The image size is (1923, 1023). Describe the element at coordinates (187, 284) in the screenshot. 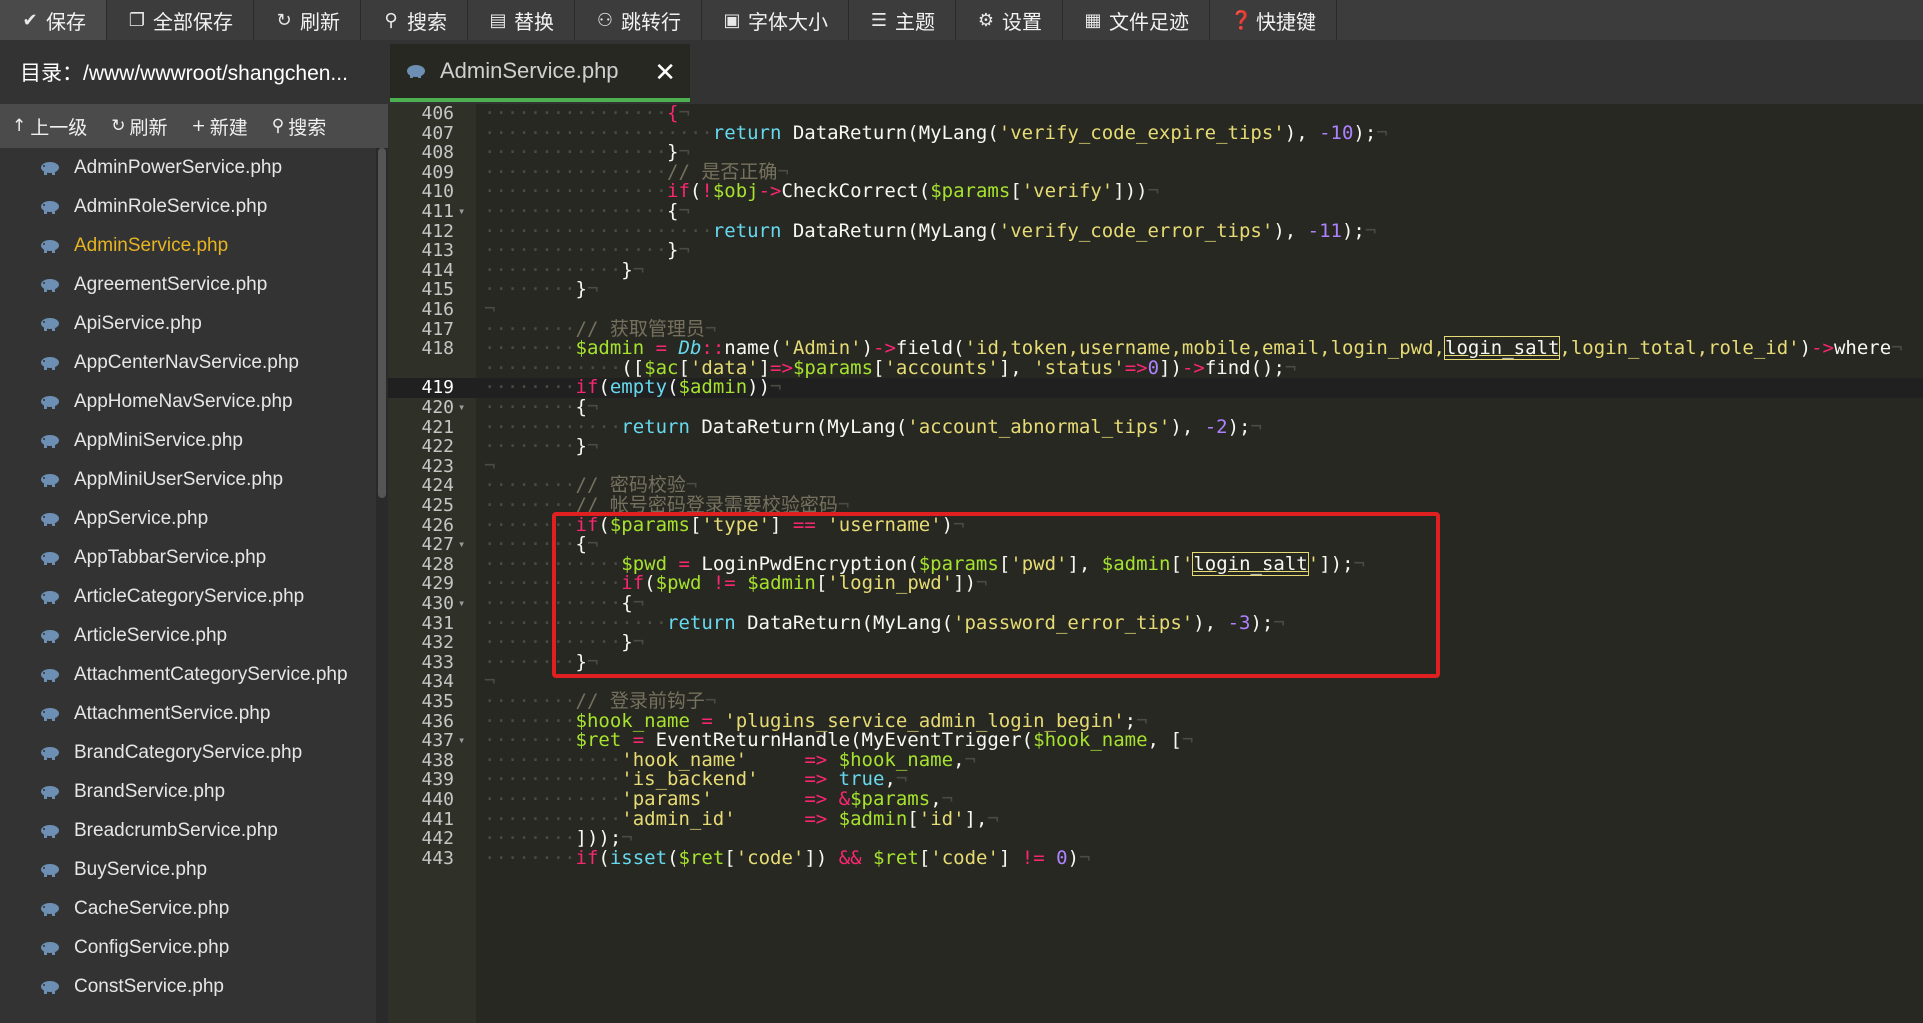

I see `file-item: AgreementService.php` at that location.